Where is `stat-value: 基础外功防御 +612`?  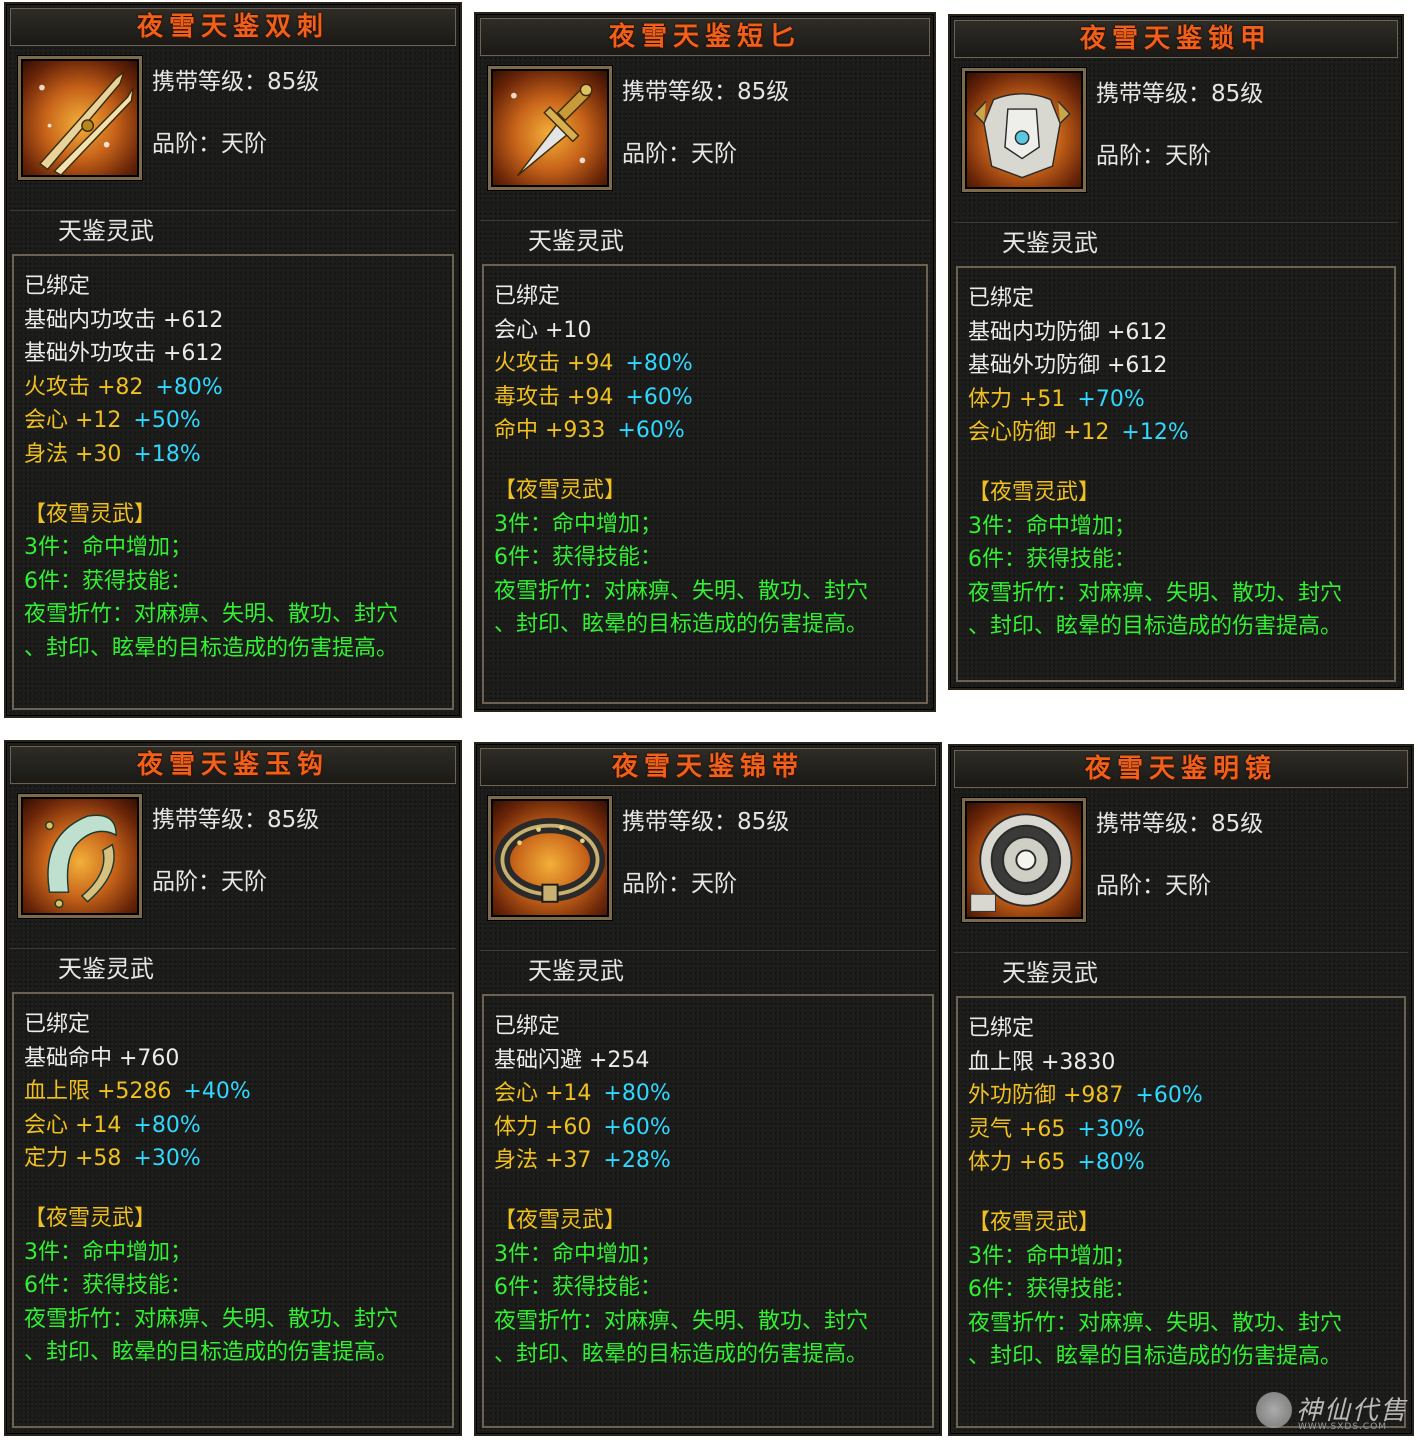 stat-value: 基础外功防御 +612 is located at coordinates (1068, 366).